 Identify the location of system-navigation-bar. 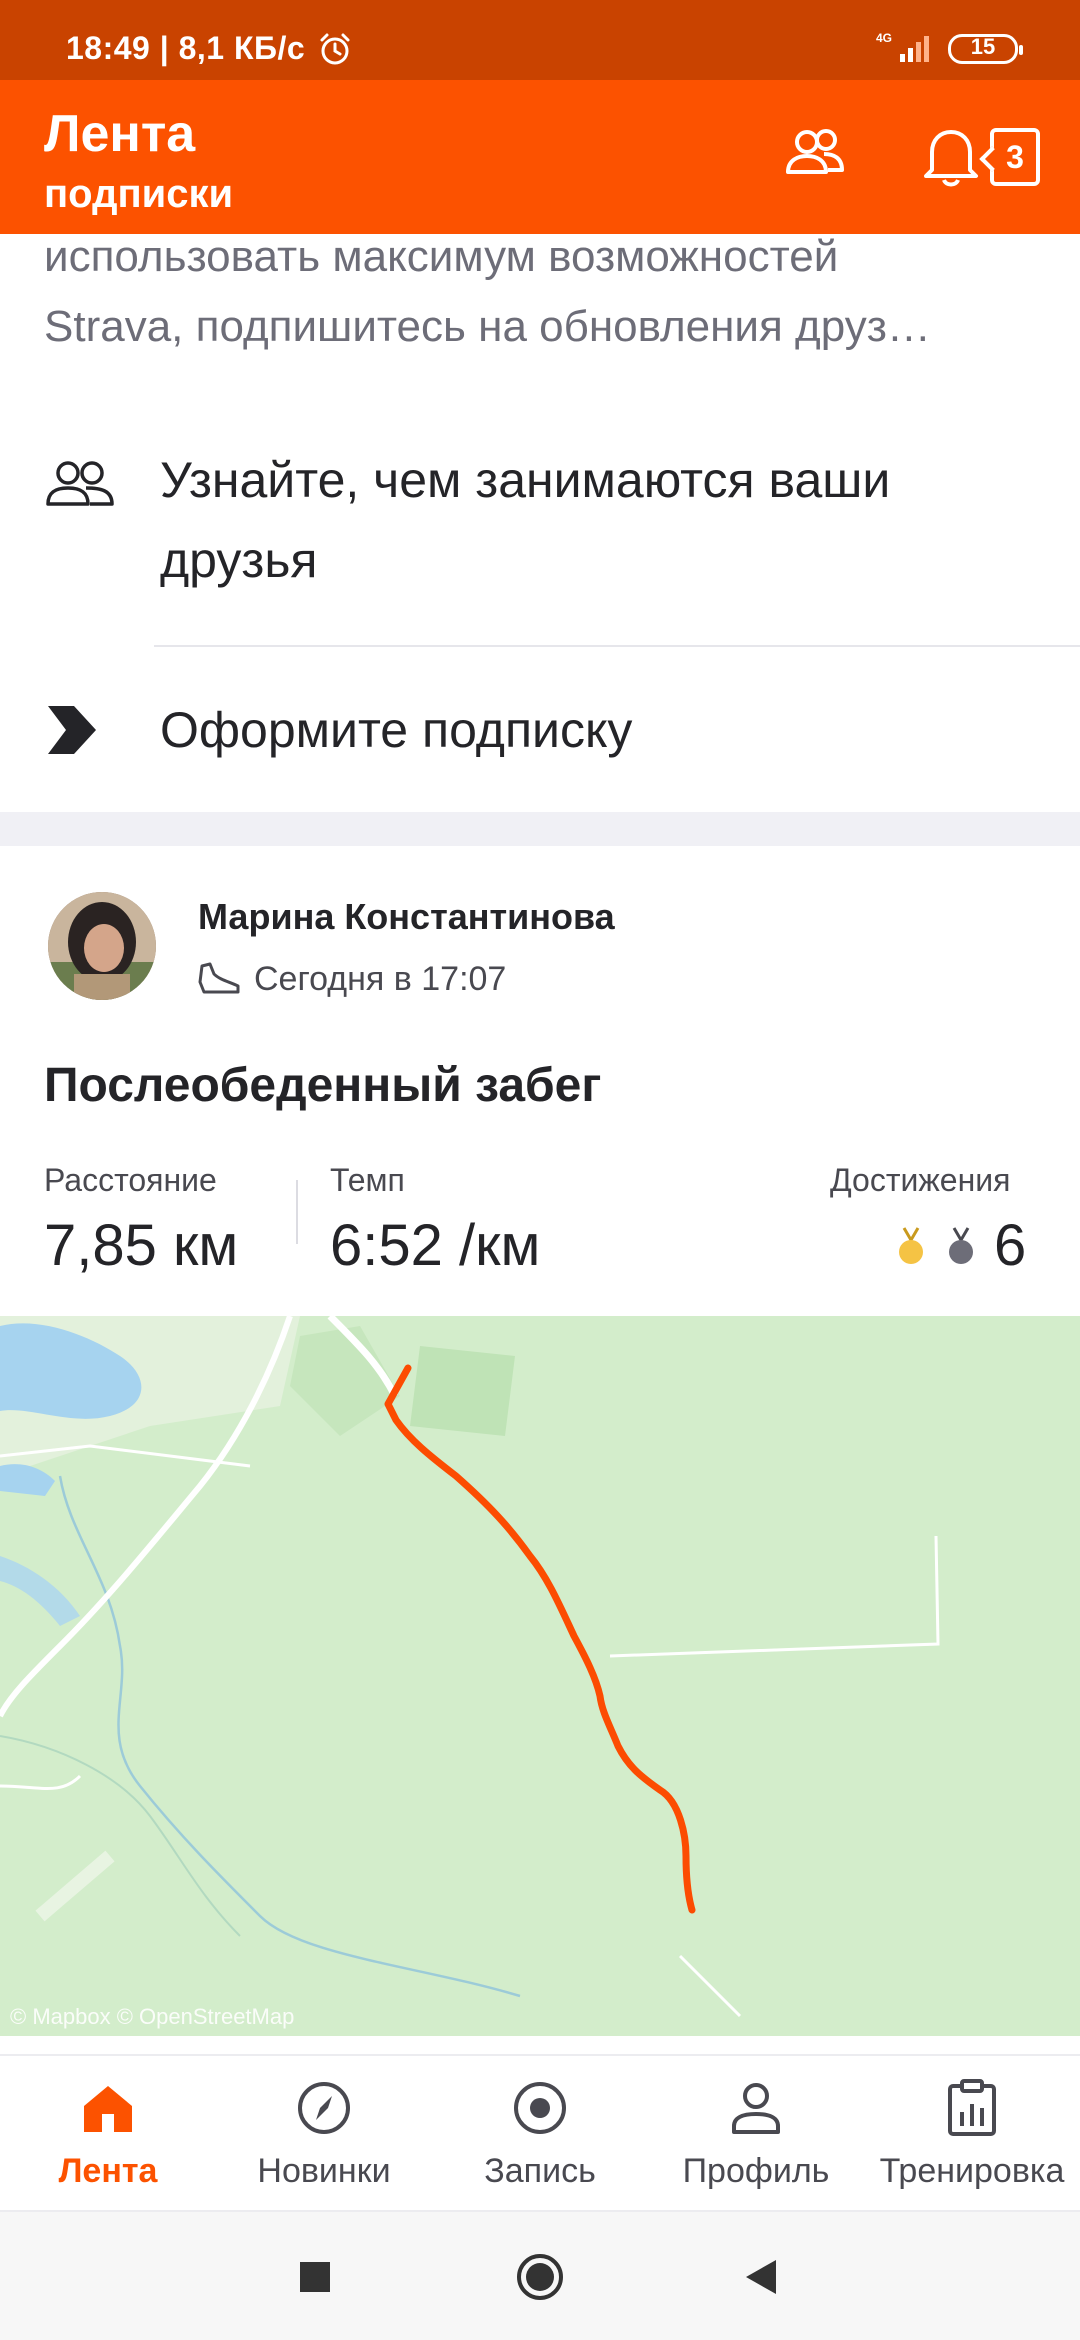
(540, 2275).